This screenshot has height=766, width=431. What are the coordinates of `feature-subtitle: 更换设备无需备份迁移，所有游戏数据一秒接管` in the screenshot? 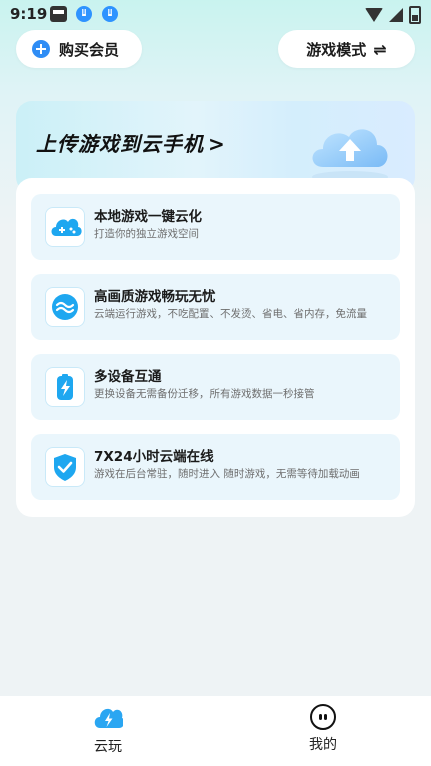 It's located at (204, 394).